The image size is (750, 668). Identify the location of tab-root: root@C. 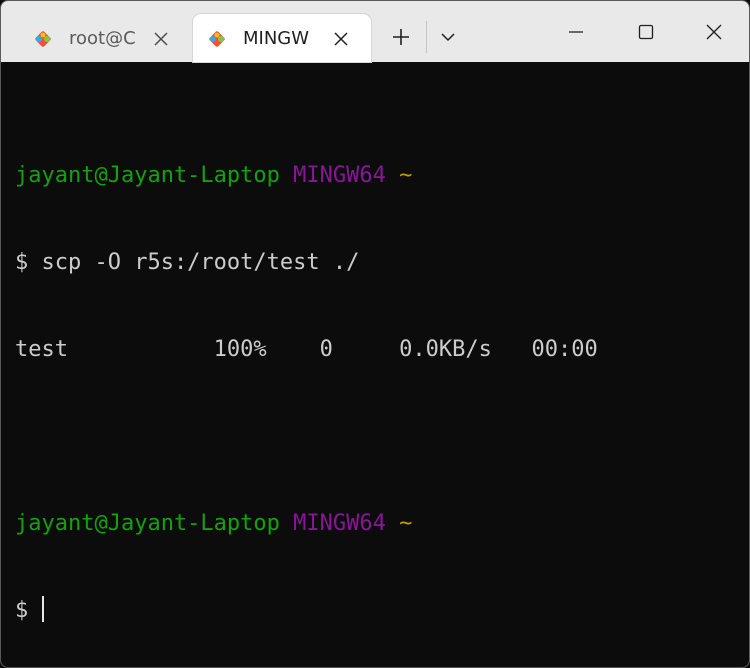
(106, 38).